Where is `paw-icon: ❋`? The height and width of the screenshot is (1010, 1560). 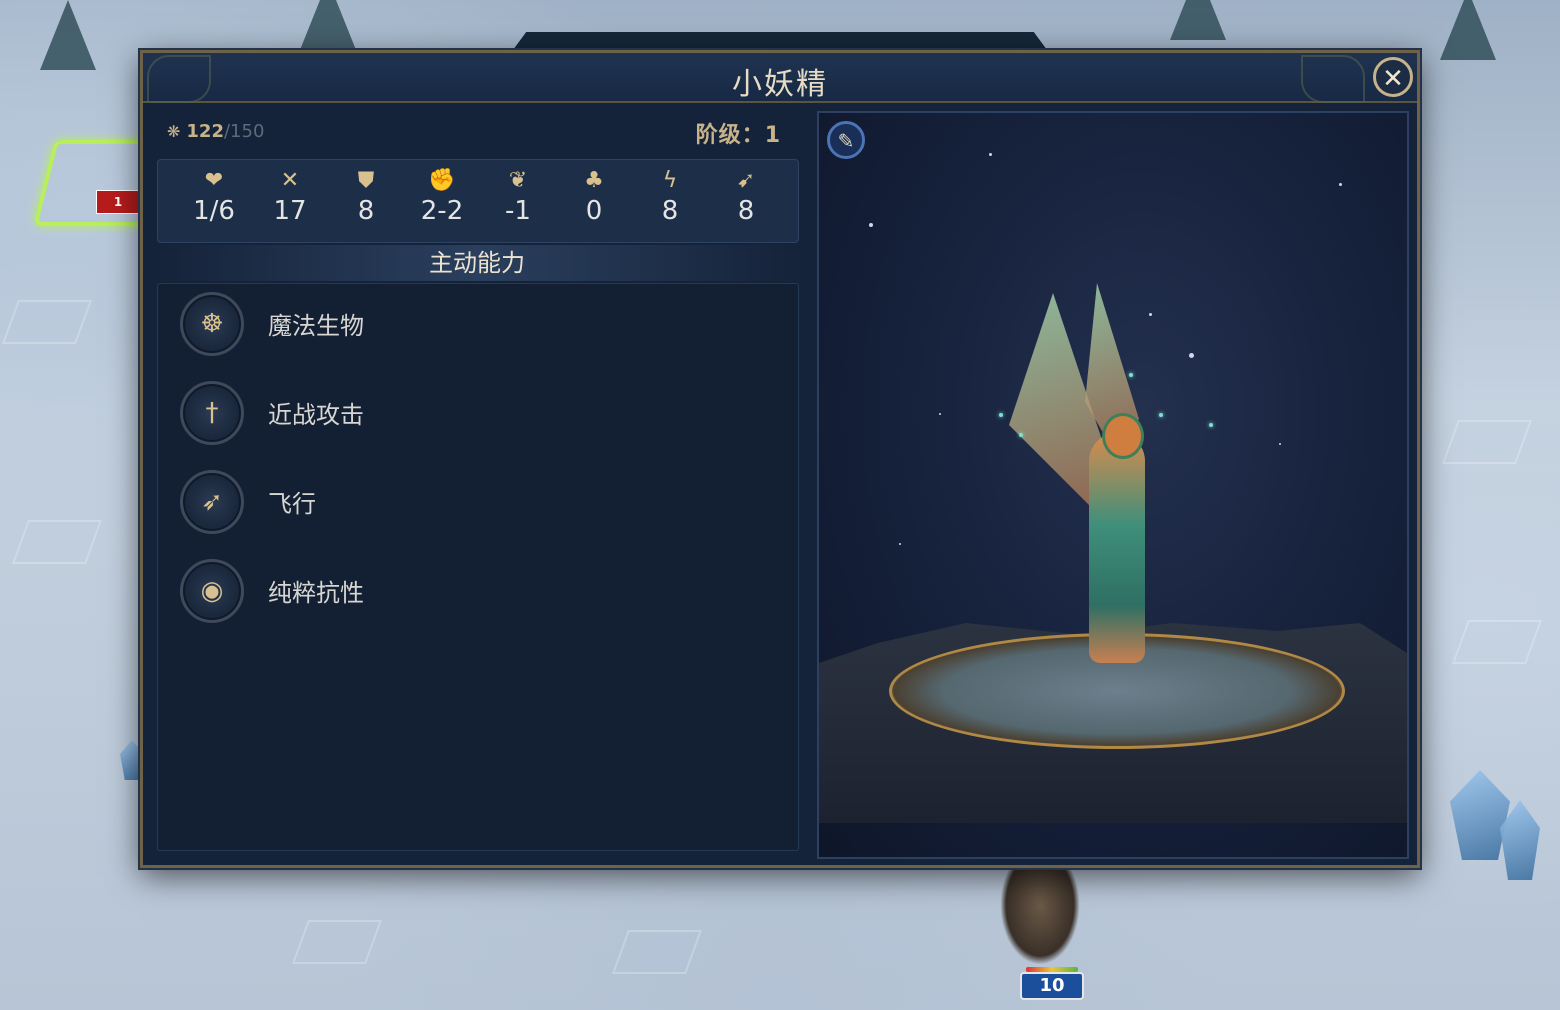 paw-icon: ❋ is located at coordinates (174, 131).